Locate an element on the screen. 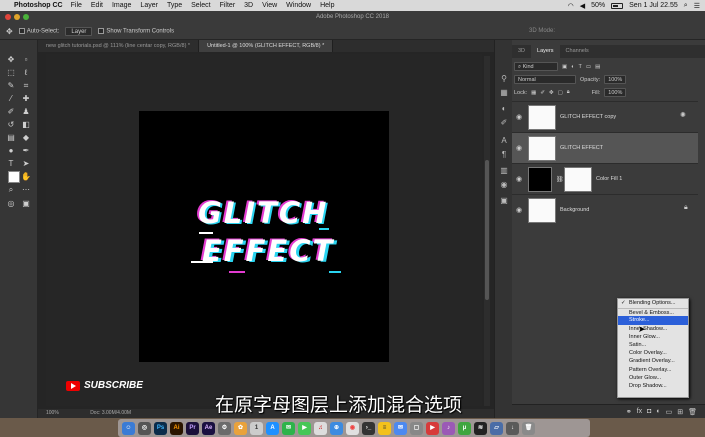  menu-filter: Filter is located at coordinates (228, 5).